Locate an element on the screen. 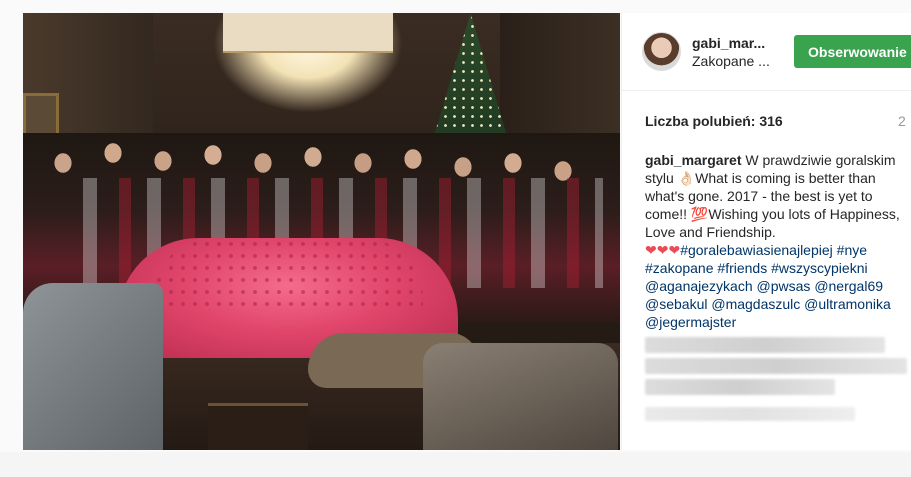 The image size is (911, 477). mention-link: @magdaszulc is located at coordinates (755, 304).